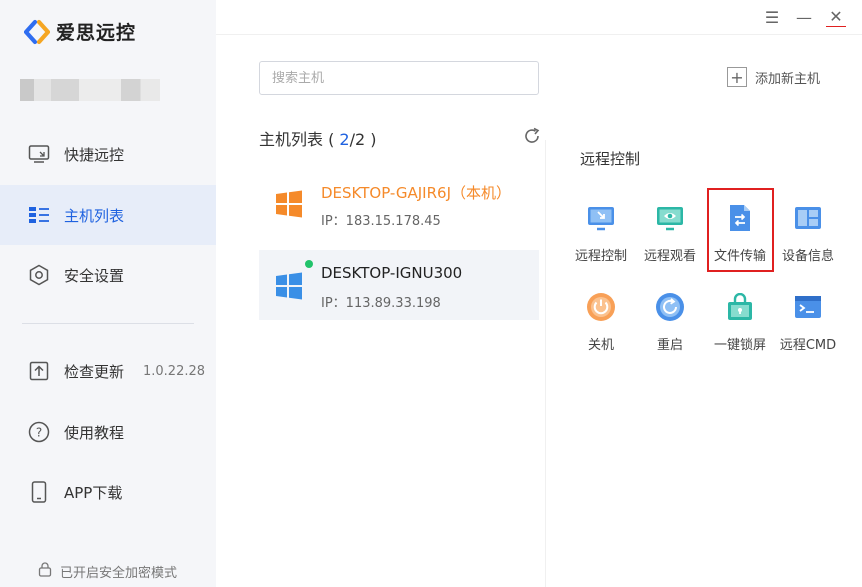 The image size is (862, 587). I want to click on add-host-button: + 添加新主机, so click(773, 77).